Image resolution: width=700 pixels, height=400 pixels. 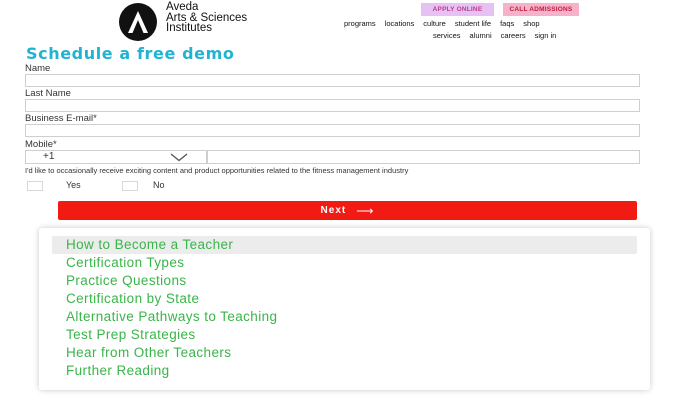 I want to click on toc-link-certification-by-state: Certification by State, so click(x=344, y=299).